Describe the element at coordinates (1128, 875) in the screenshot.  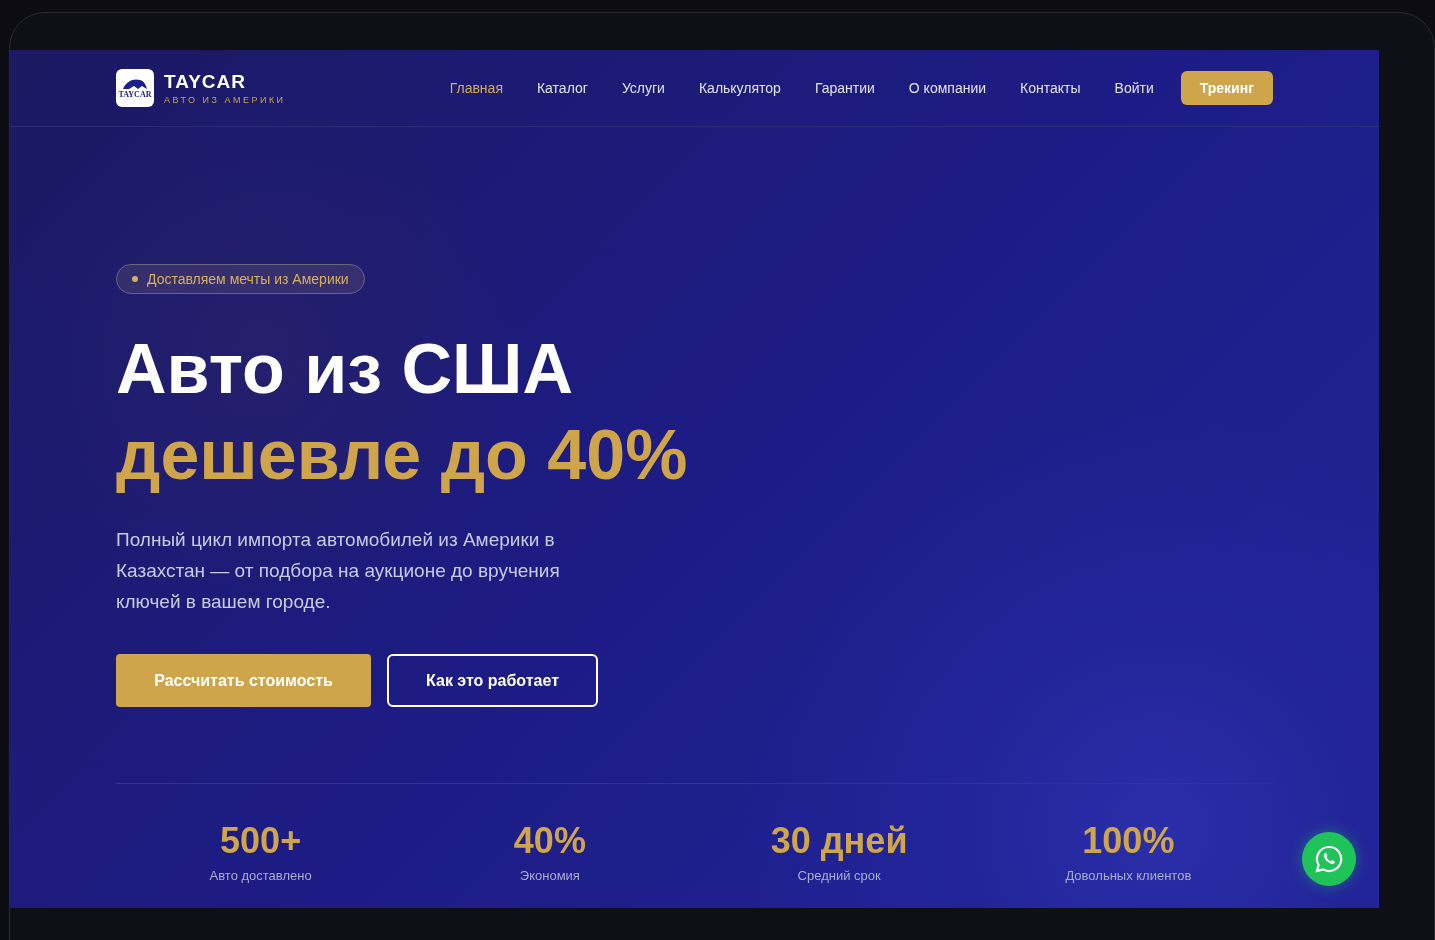
I see `stat-label: Довольных клиентов` at that location.